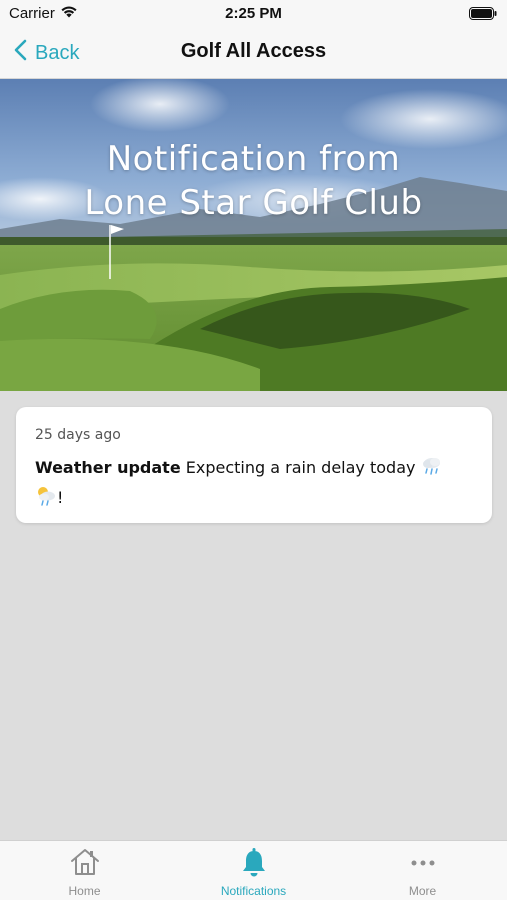  Describe the element at coordinates (432, 470) in the screenshot. I see `rain-cloud-icon` at that location.